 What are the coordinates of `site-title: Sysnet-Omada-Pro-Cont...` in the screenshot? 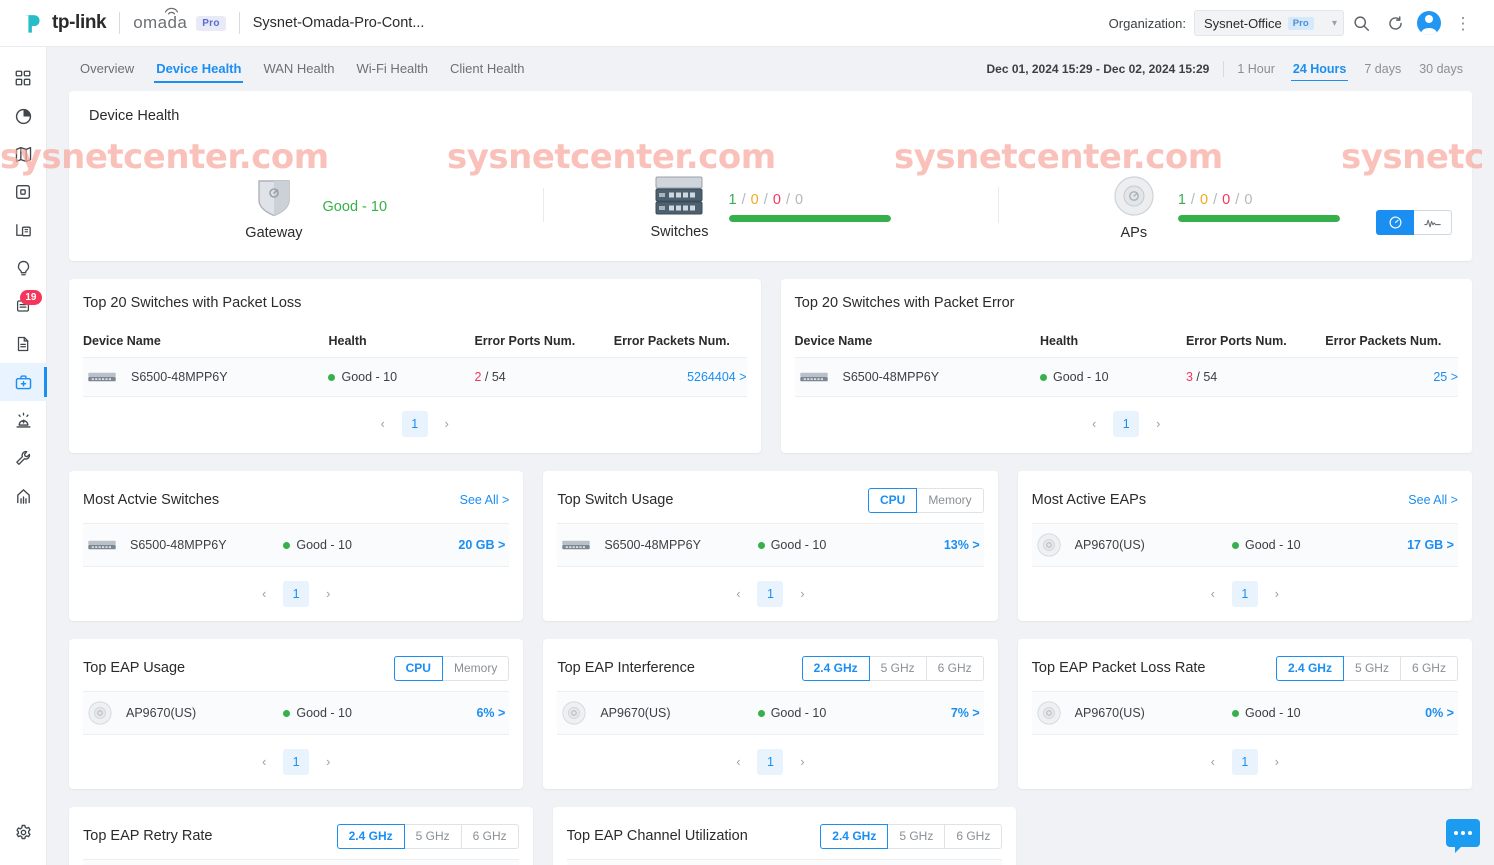 It's located at (339, 23).